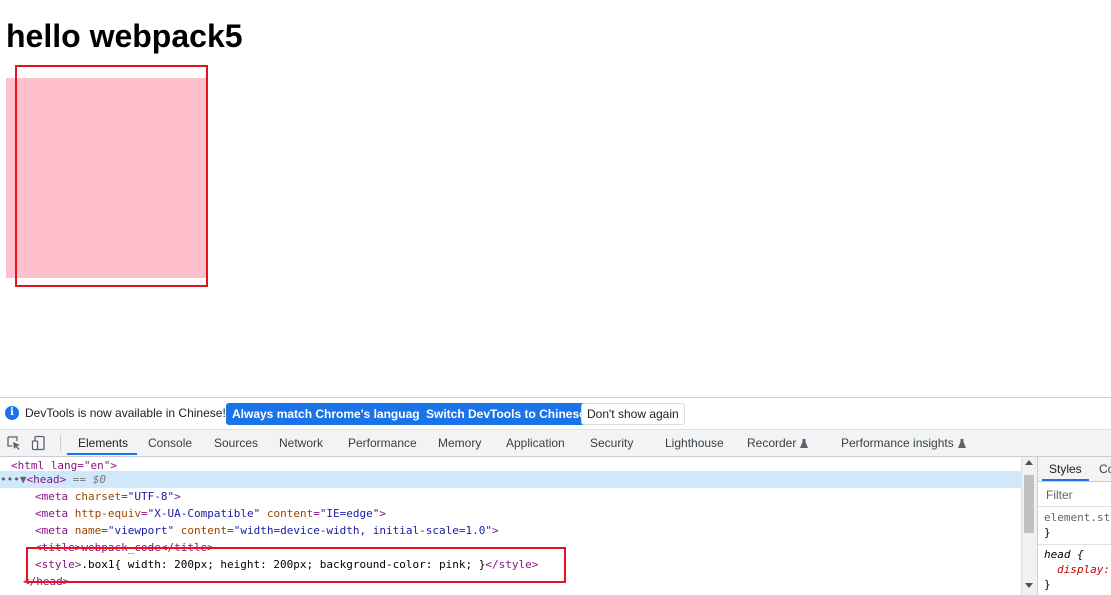 This screenshot has width=1111, height=595. I want to click on dom-node-meta-charset: <meta charset="UTF-8">, so click(528, 496).